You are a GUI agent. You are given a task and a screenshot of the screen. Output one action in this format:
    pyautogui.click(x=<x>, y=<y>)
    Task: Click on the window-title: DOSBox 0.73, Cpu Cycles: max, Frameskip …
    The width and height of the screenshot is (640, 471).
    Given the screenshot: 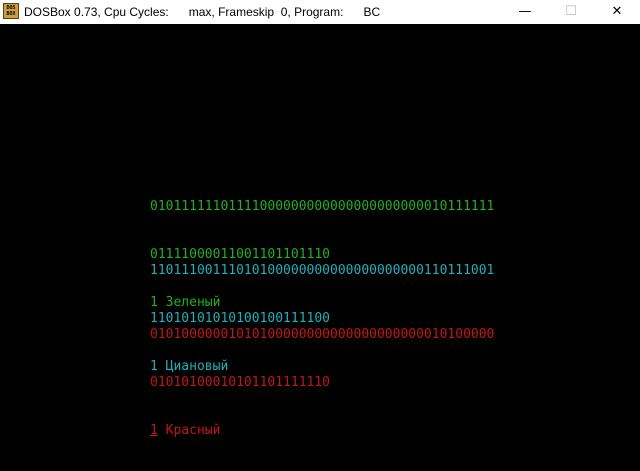 What is the action you would take?
    pyautogui.click(x=202, y=12)
    